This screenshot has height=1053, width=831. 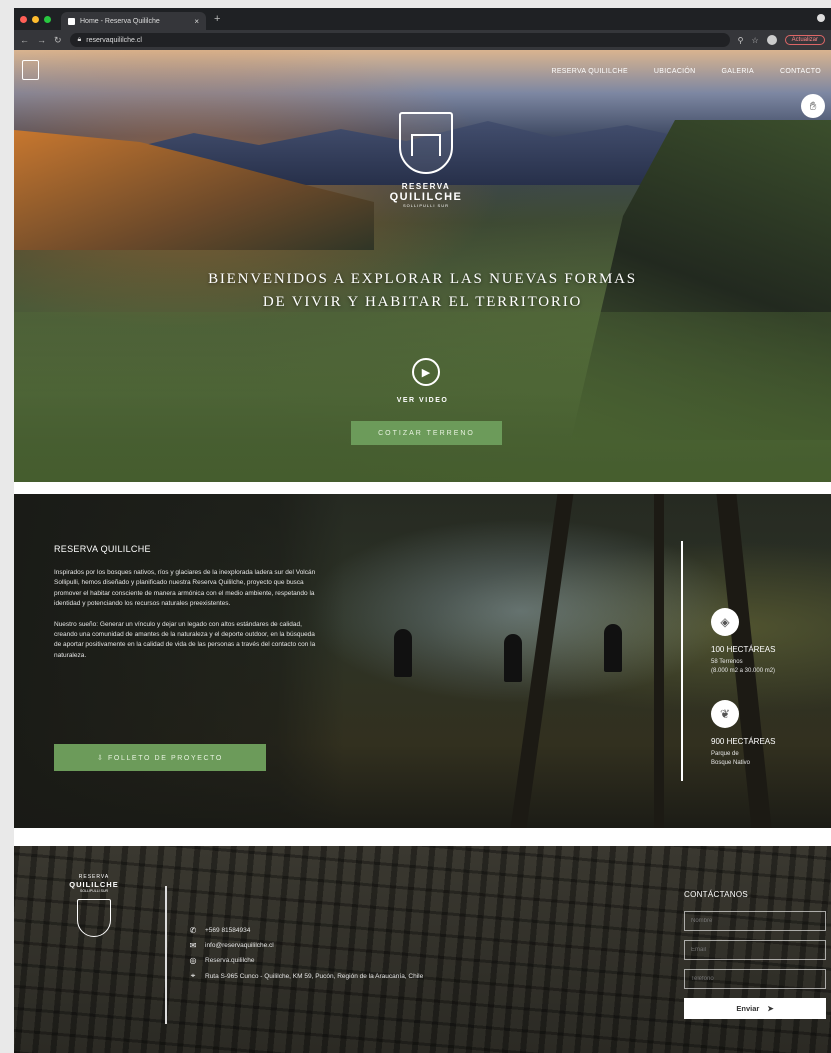 I want to click on email-text: info@reservaquililche.cl, so click(x=239, y=945).